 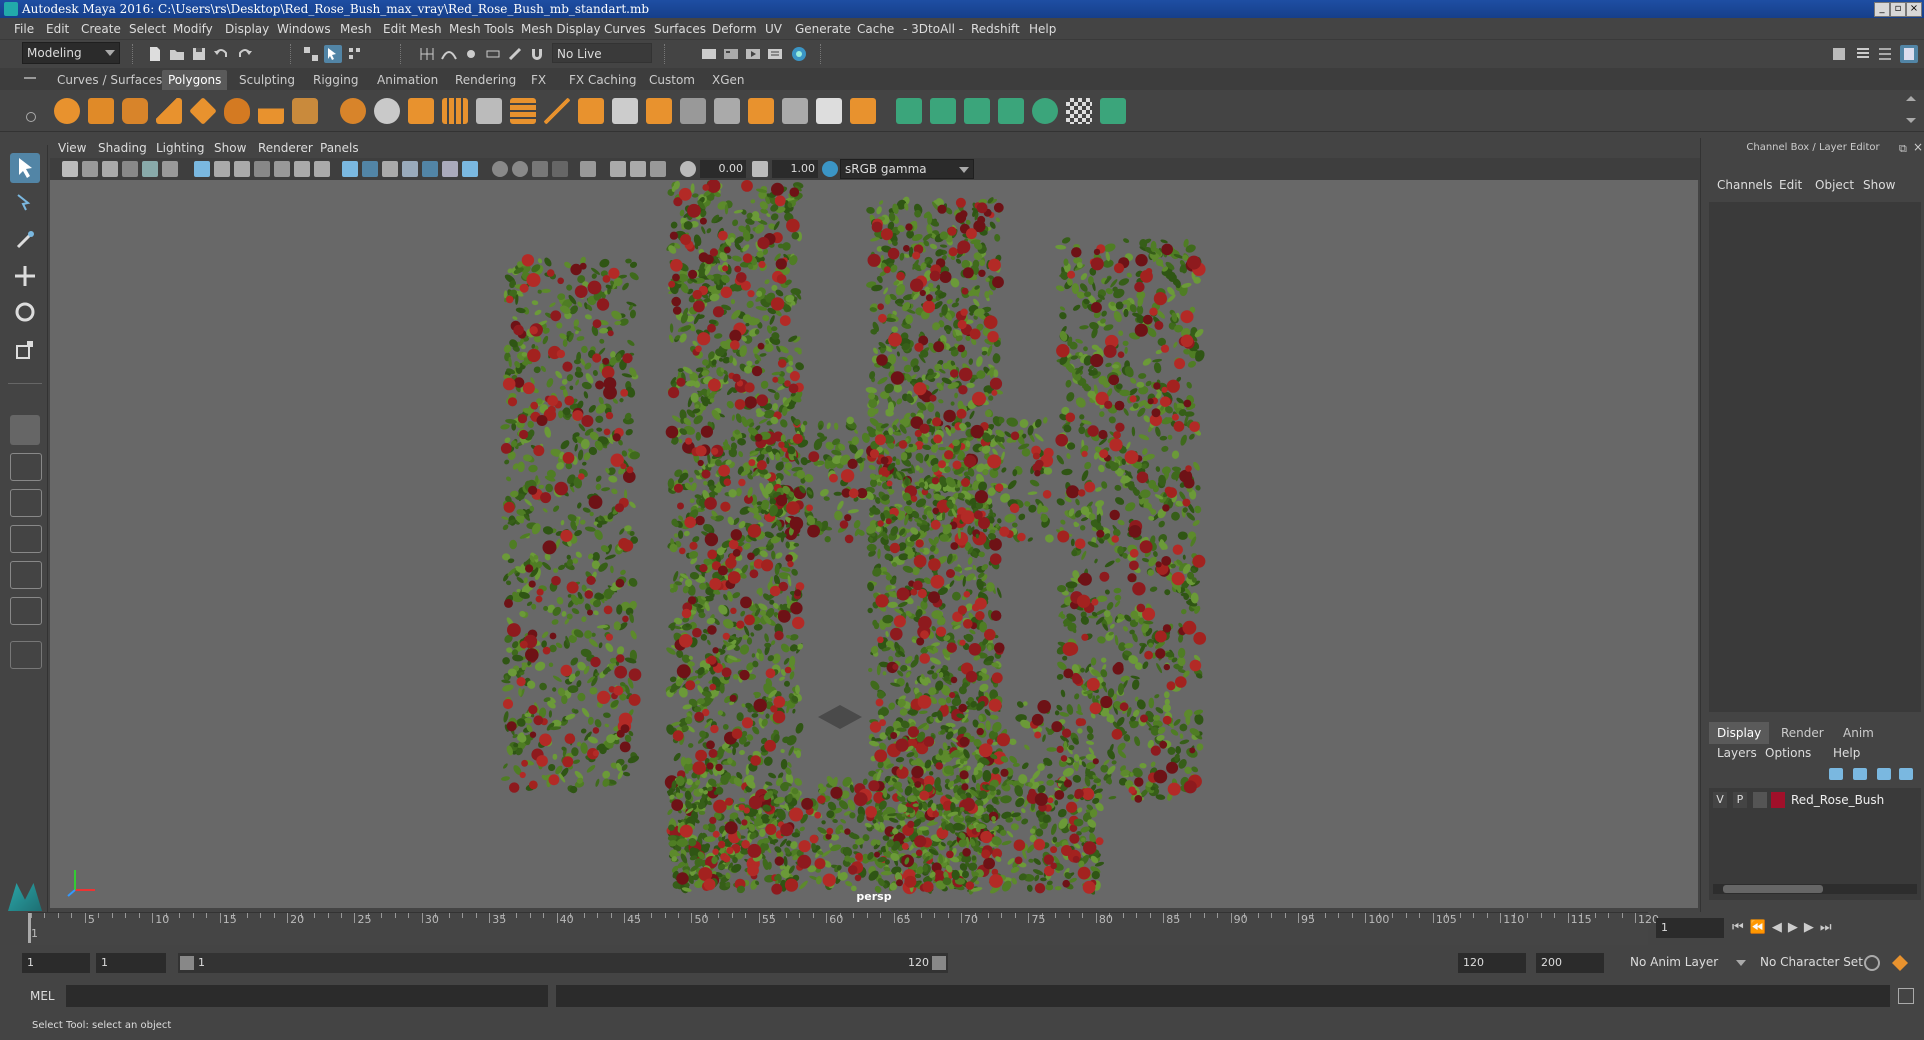 What do you see at coordinates (1863, 54) in the screenshot?
I see `attribute-editor-icon` at bounding box center [1863, 54].